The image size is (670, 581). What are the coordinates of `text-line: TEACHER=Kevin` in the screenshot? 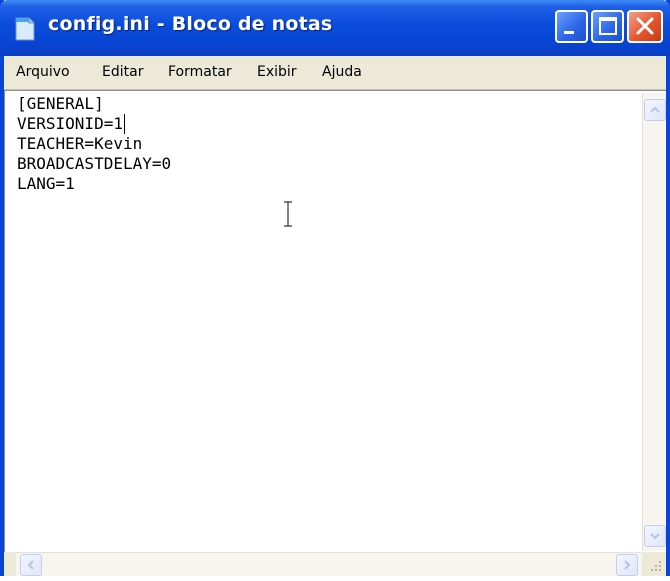 It's located at (80, 143).